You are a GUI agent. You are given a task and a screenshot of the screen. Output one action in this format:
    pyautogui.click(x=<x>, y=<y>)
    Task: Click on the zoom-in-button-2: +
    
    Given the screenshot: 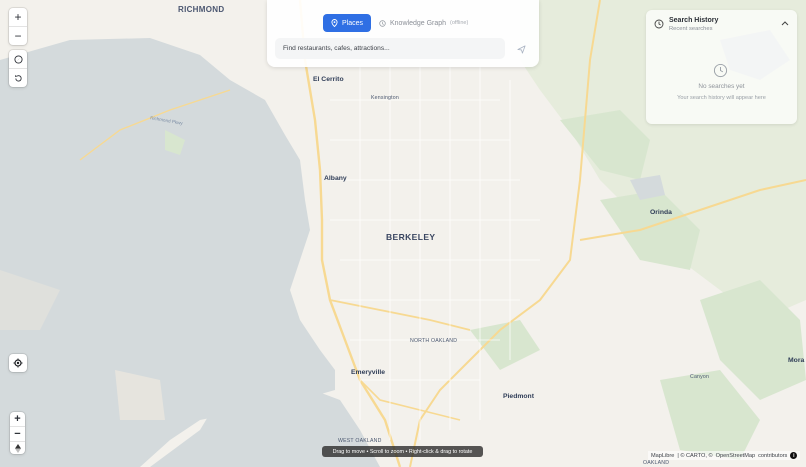 What is the action you would take?
    pyautogui.click(x=17, y=419)
    